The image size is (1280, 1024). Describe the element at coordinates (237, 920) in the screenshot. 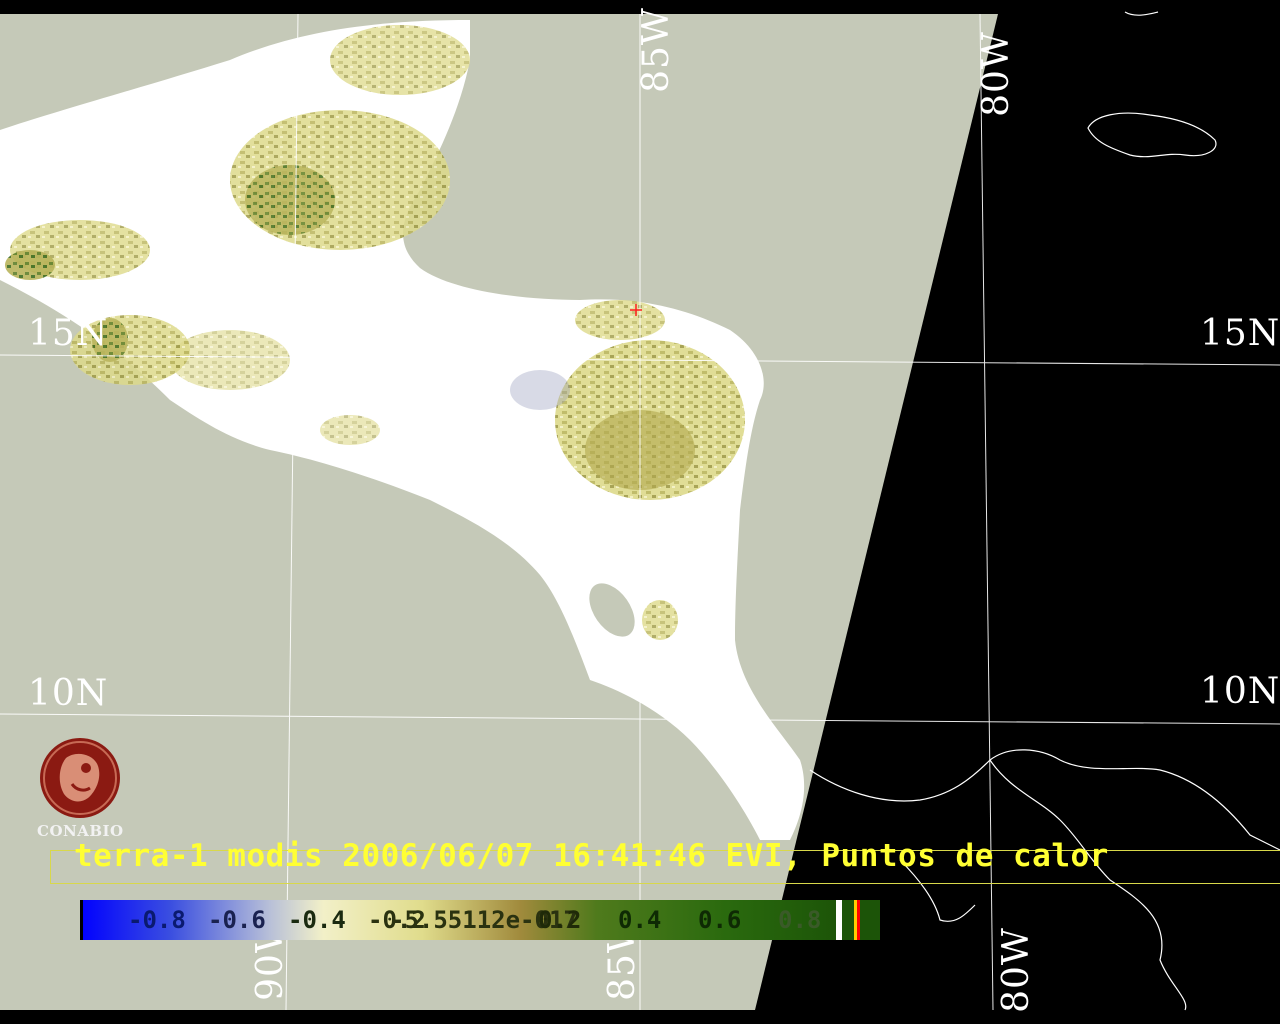

I see `colorbar-tick: -0.6` at that location.